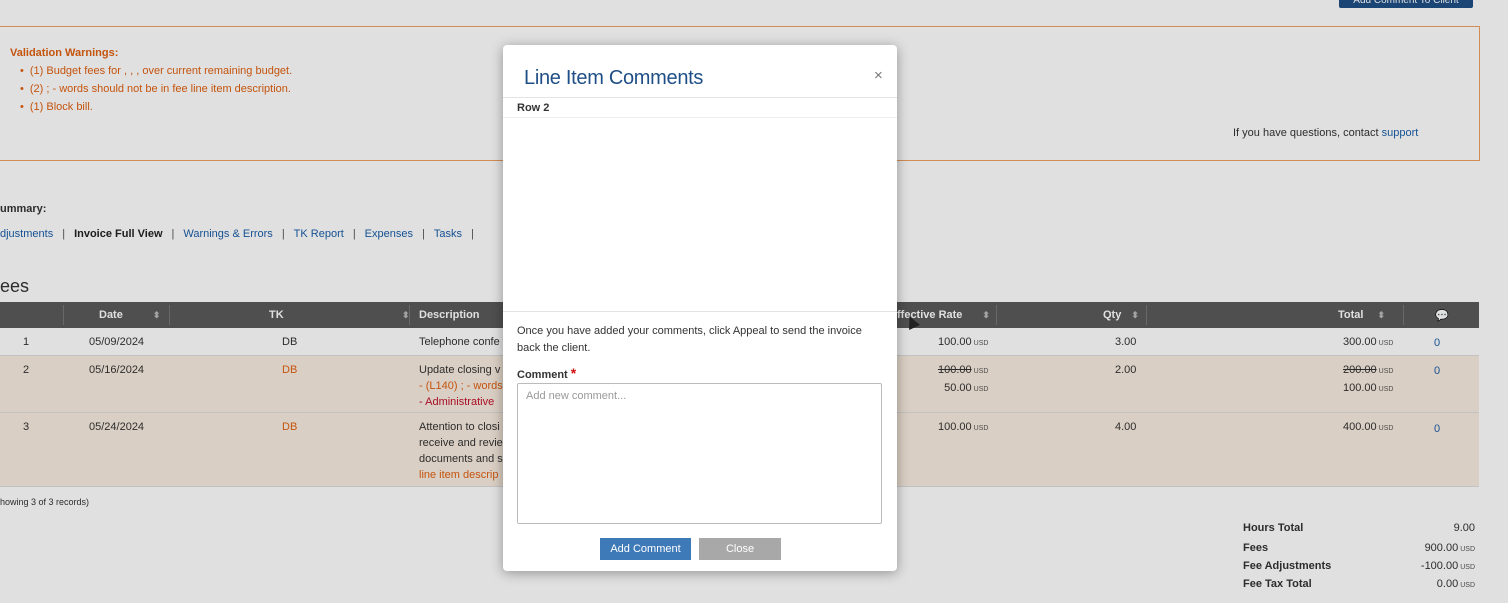 The height and width of the screenshot is (603, 1508). I want to click on row-label: Row 2, so click(533, 108).